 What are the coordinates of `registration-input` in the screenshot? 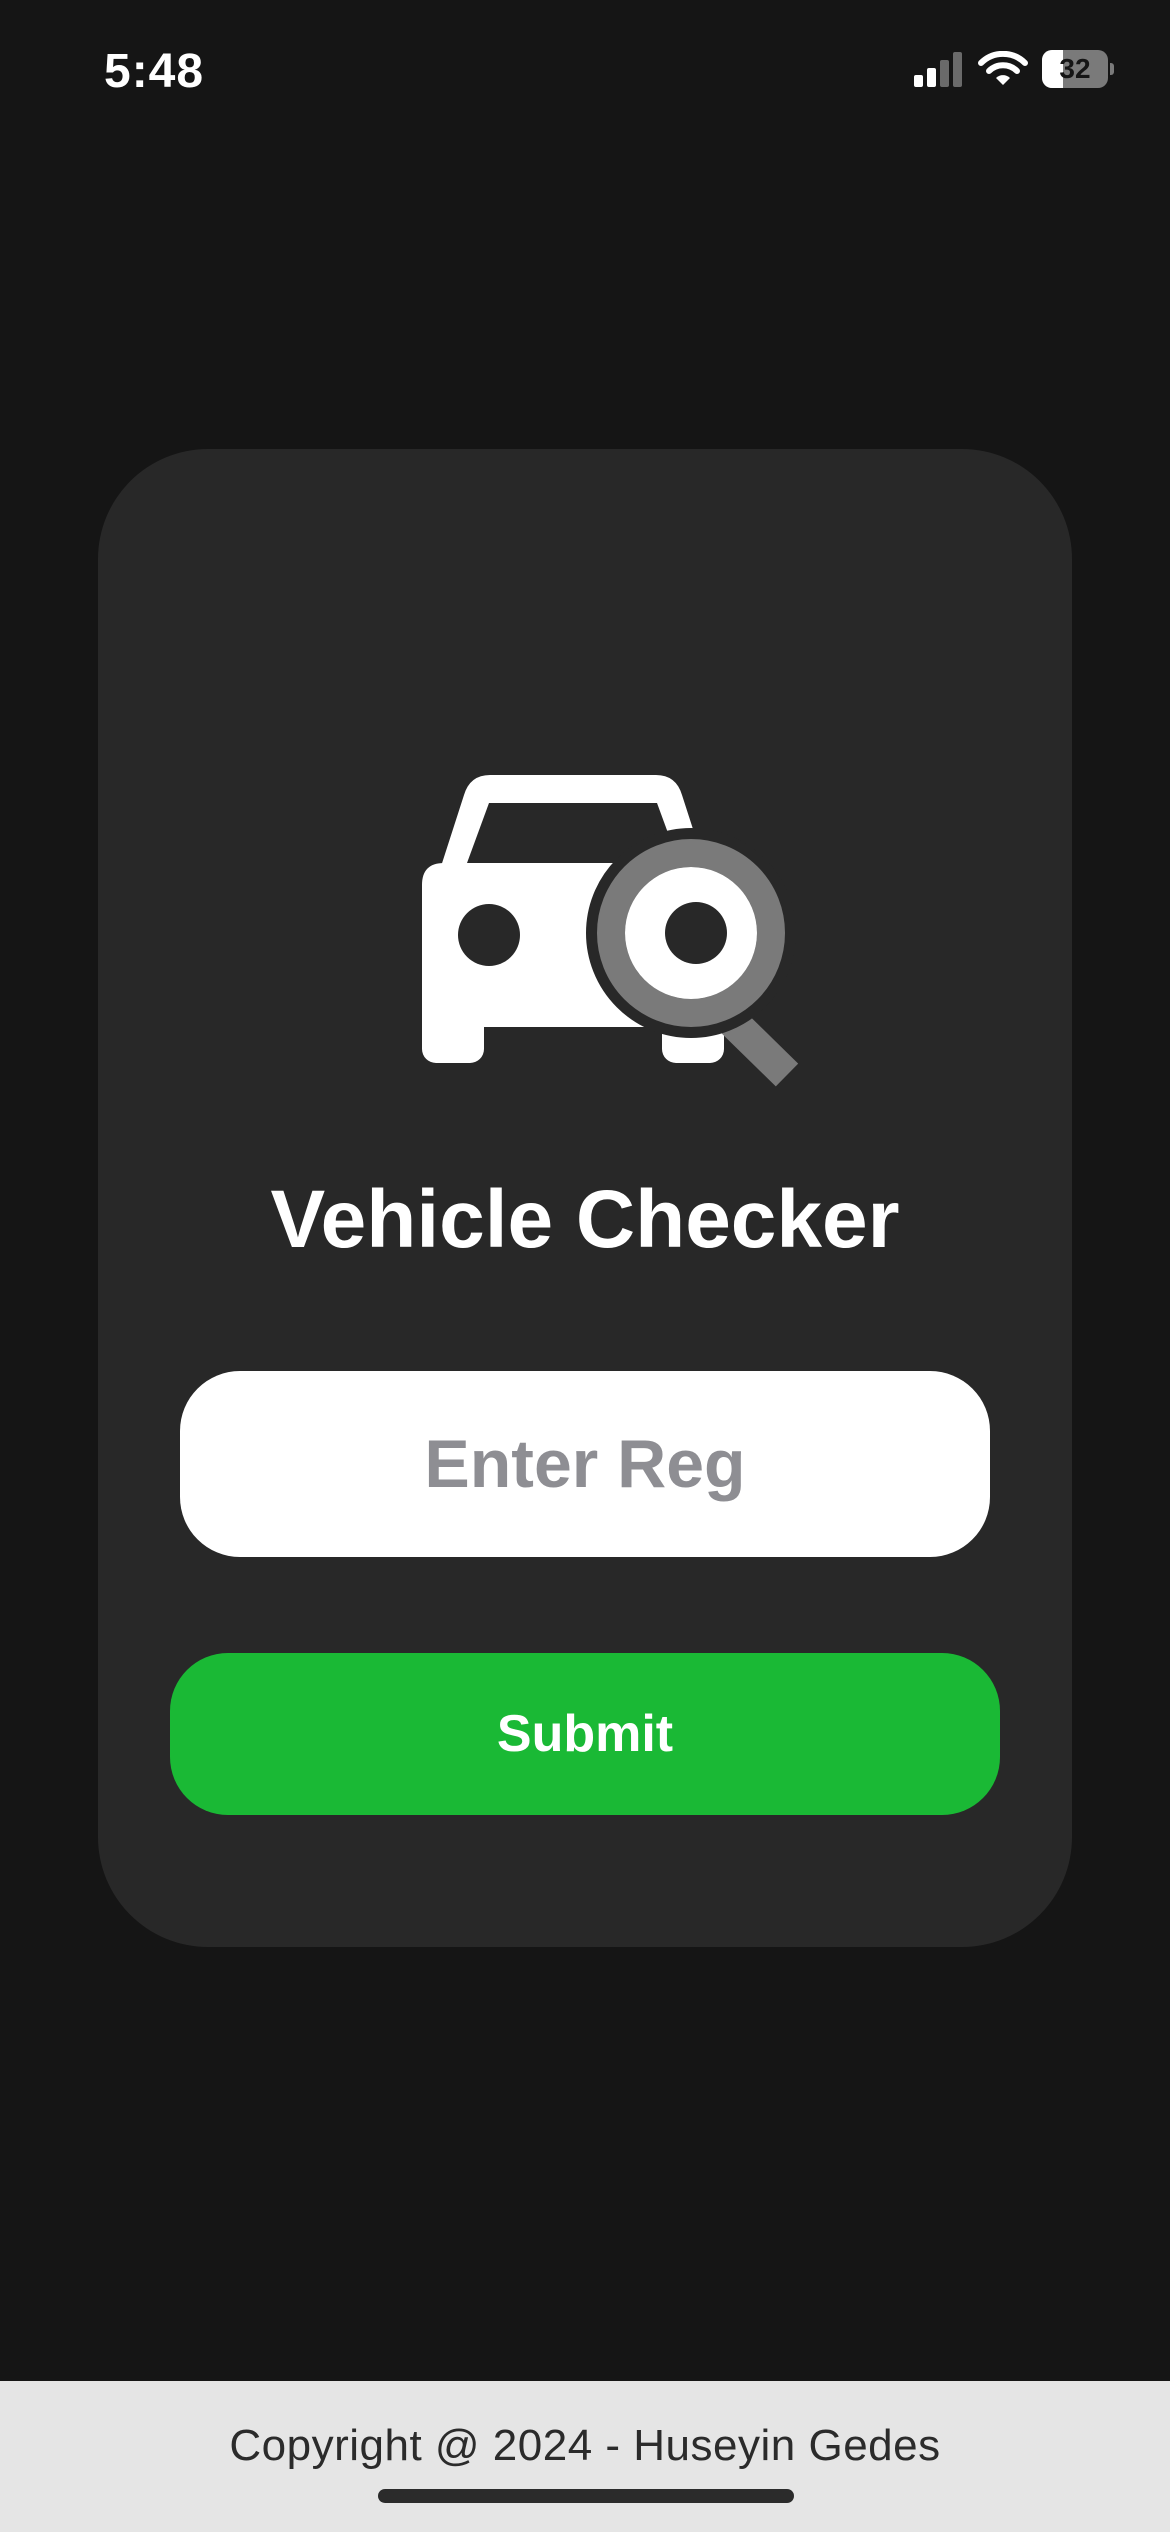 It's located at (585, 1464).